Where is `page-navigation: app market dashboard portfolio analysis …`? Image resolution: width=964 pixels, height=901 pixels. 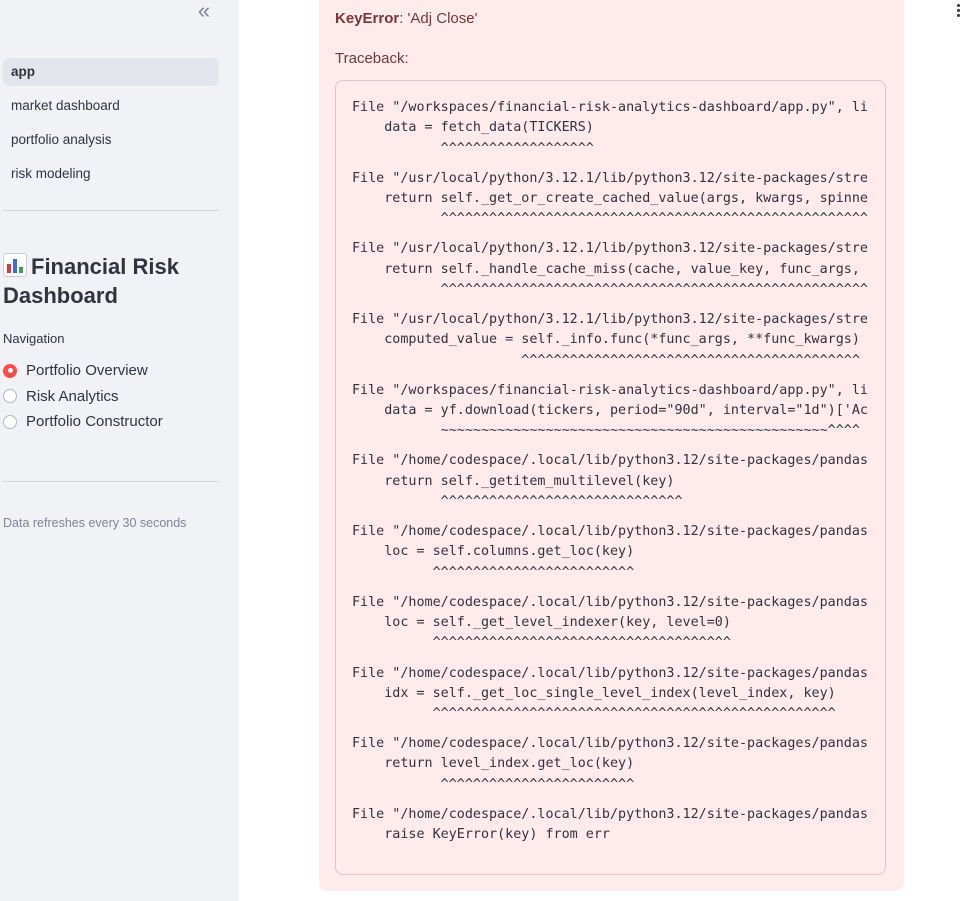 page-navigation: app market dashboard portfolio analysis … is located at coordinates (111, 126).